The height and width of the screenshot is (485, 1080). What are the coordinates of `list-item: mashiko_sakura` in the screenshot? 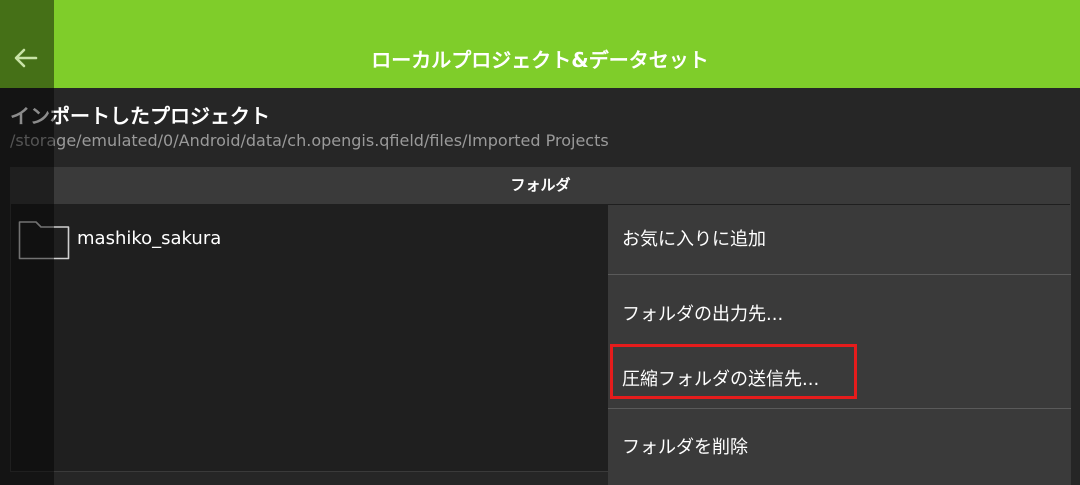 It's located at (308, 238).